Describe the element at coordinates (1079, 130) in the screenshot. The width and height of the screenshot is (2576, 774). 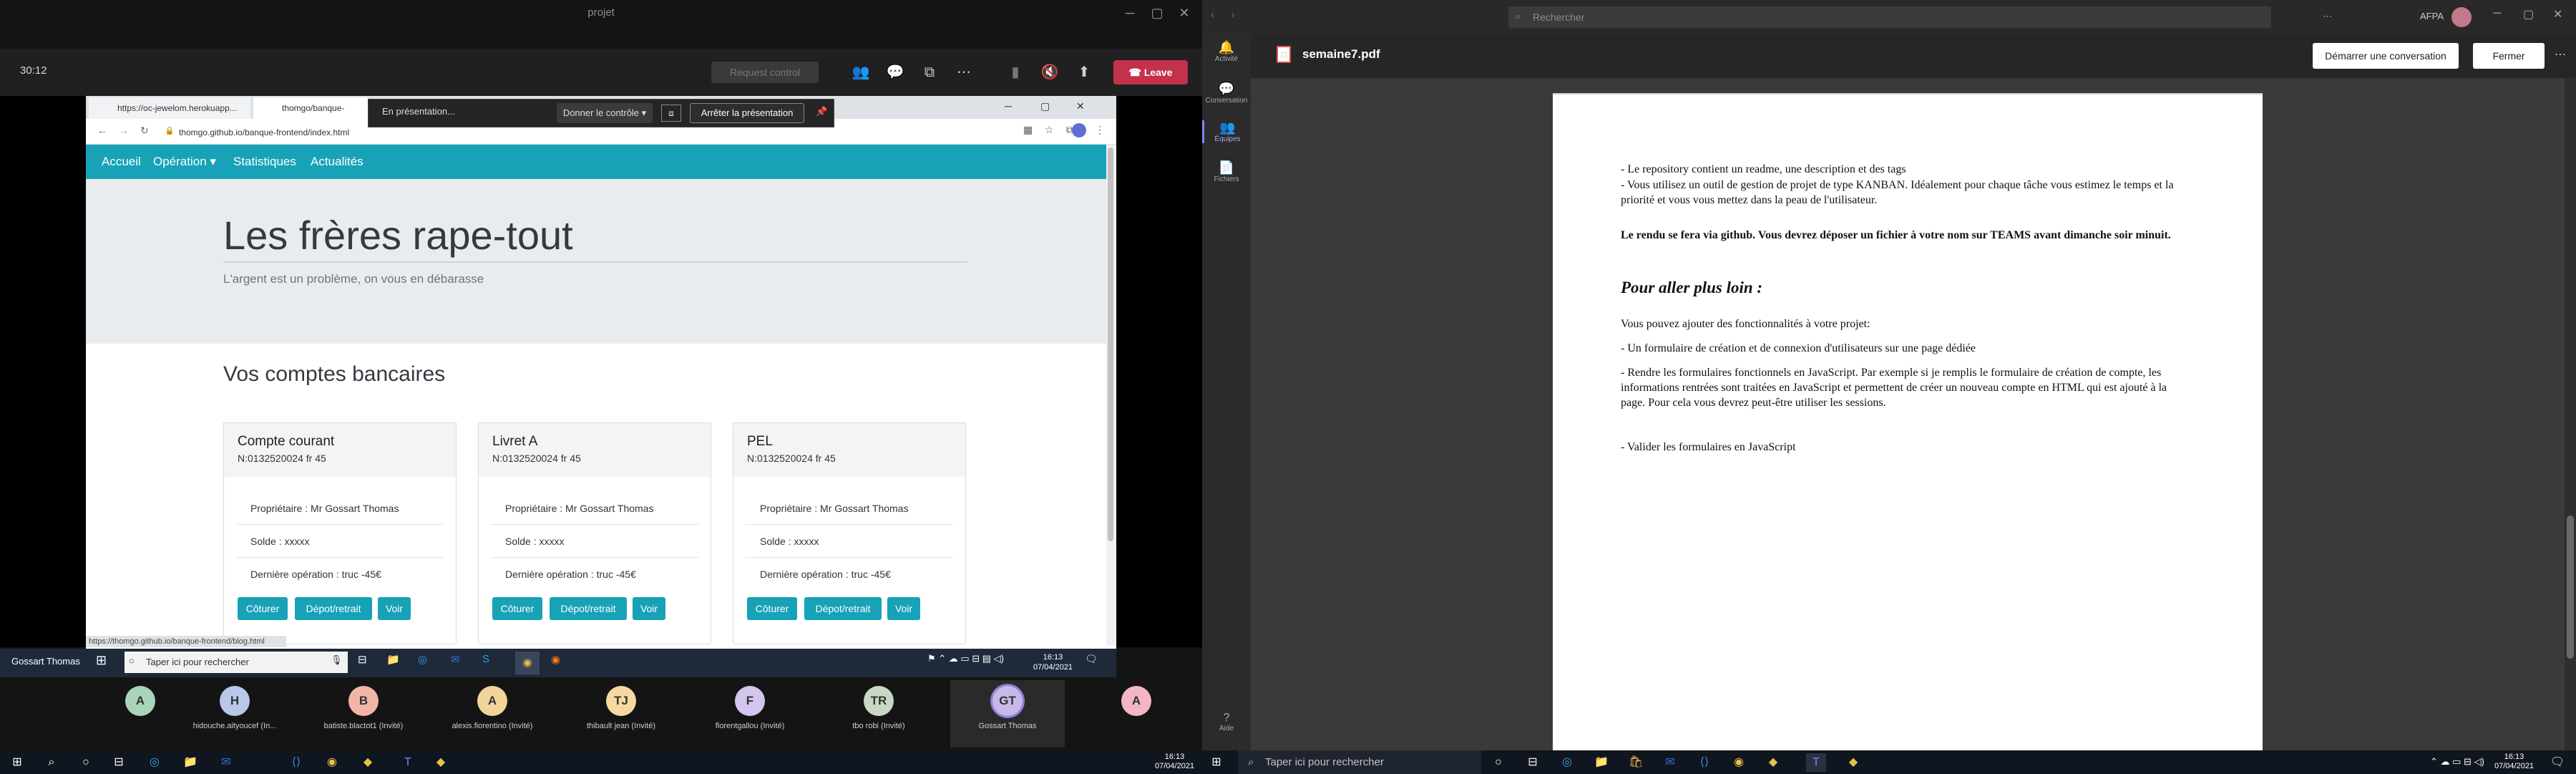
I see `profile-avatar` at that location.